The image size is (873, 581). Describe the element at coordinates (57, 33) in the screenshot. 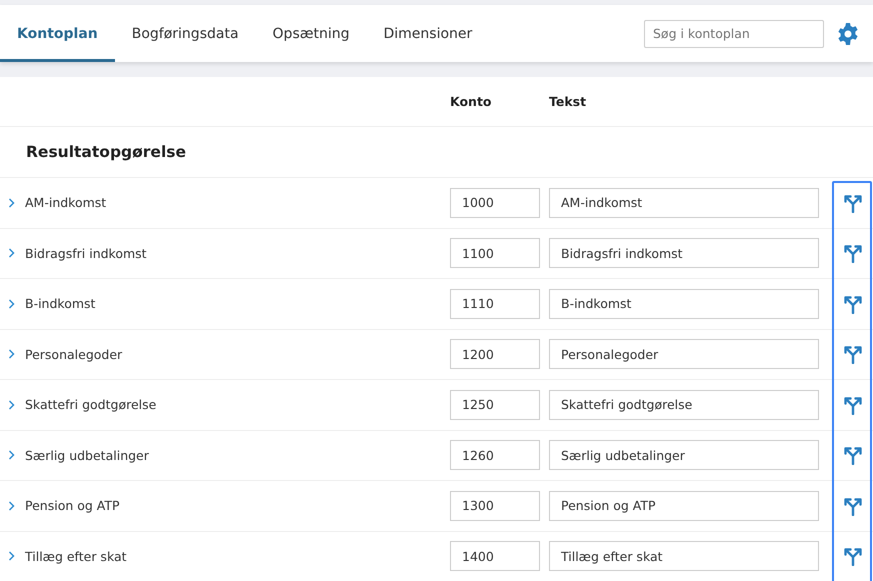

I see `tab: Kontoplan` at that location.